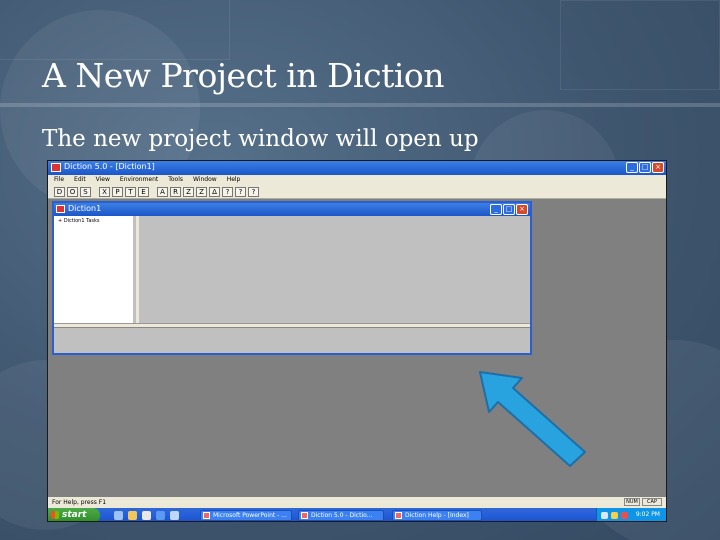 The height and width of the screenshot is (540, 720). I want to click on menu-file: File, so click(59, 180).